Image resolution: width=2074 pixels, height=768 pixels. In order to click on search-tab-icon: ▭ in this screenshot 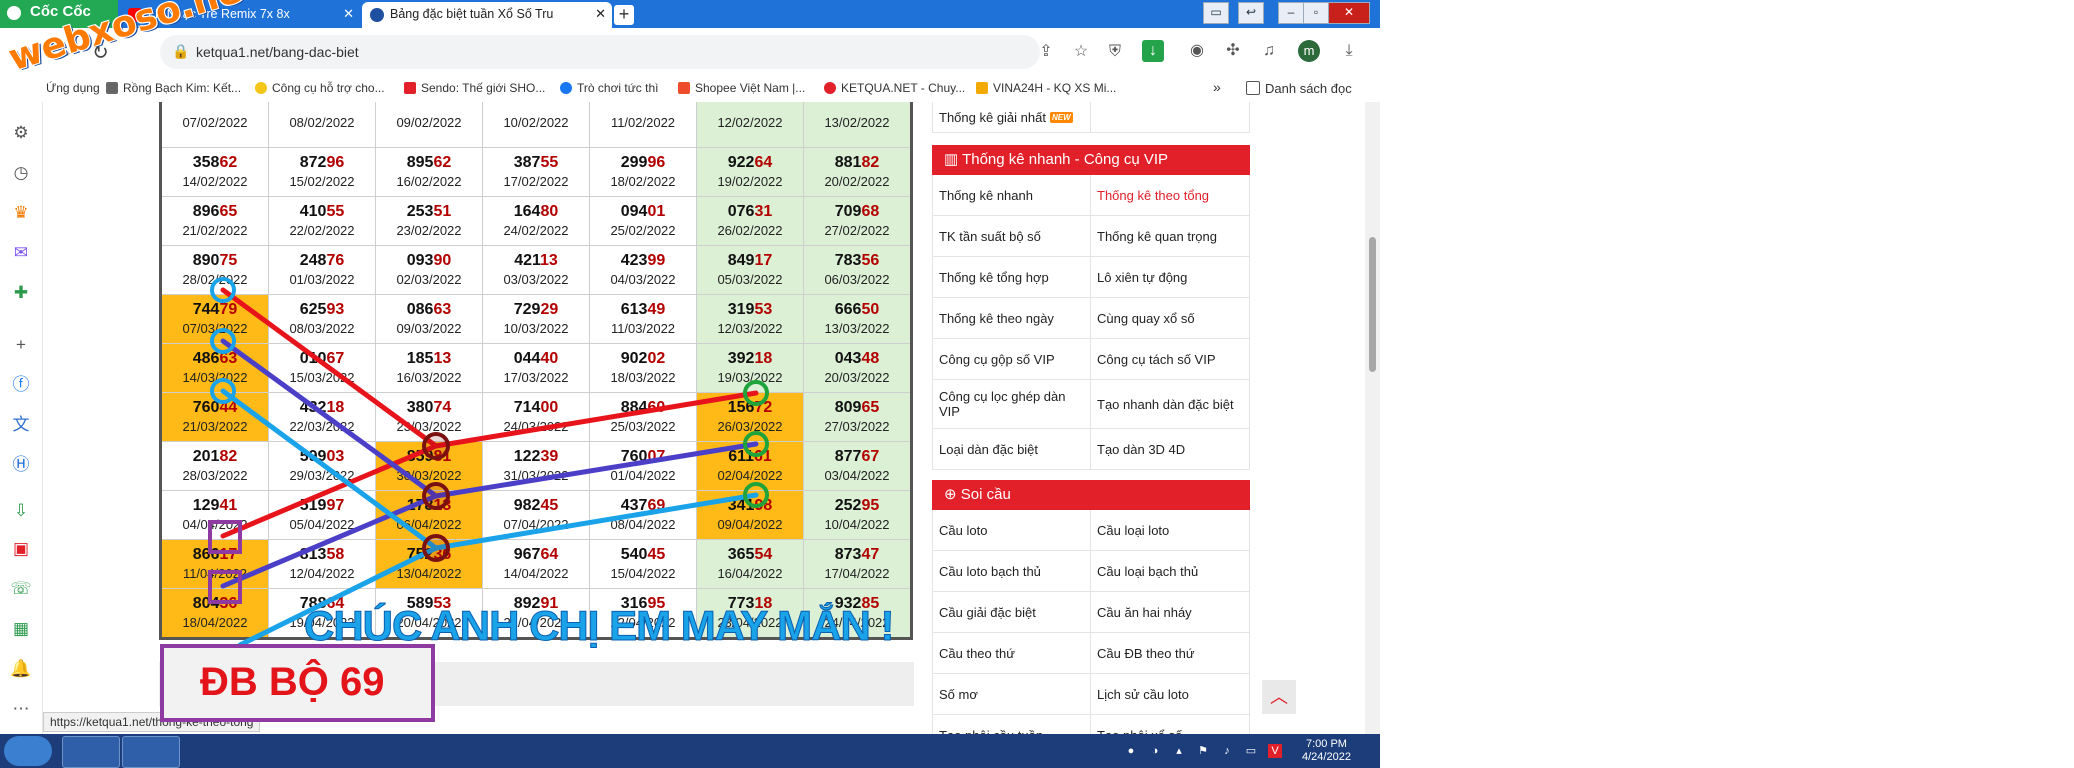, I will do `click(1216, 13)`.